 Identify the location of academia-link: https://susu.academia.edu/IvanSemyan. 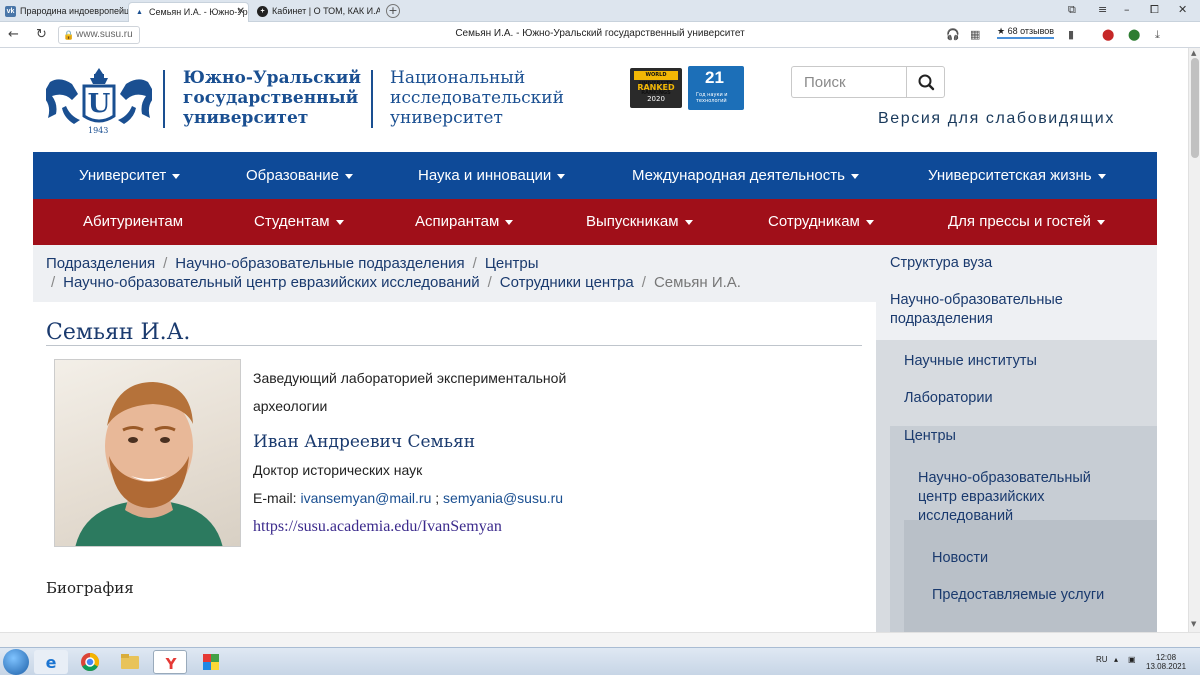
(377, 527).